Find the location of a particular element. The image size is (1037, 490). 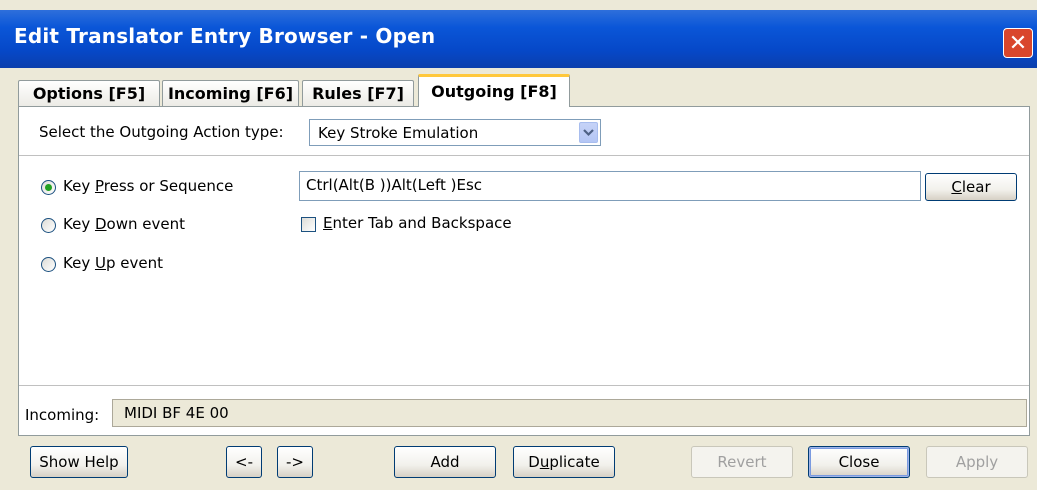

duplicate-button: Du plicate is located at coordinates (564, 462).